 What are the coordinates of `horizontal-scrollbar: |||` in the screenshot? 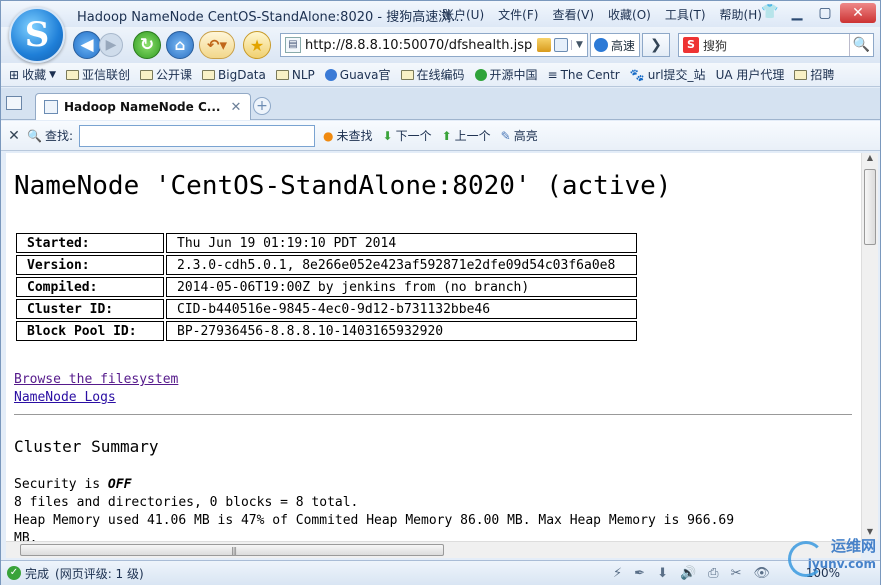 It's located at (433, 549).